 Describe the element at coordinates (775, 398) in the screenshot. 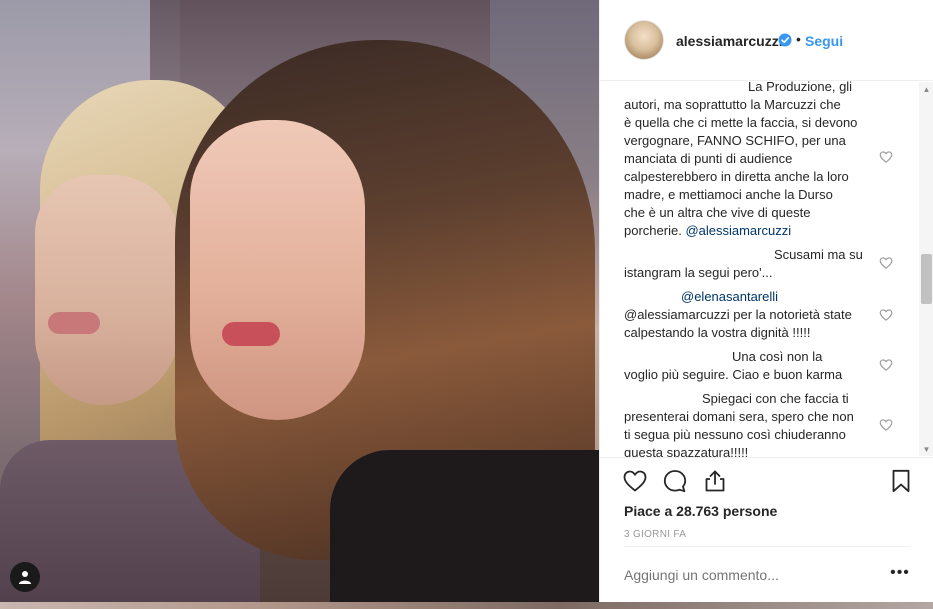

I see `comment-line: Spiegaci con che faccia ti` at that location.